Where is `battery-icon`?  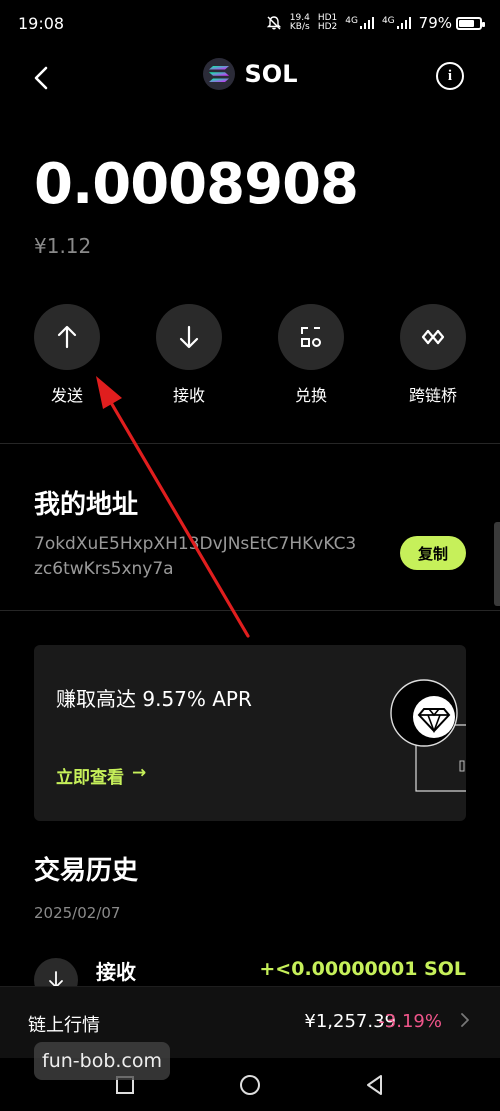
battery-icon is located at coordinates (470, 23).